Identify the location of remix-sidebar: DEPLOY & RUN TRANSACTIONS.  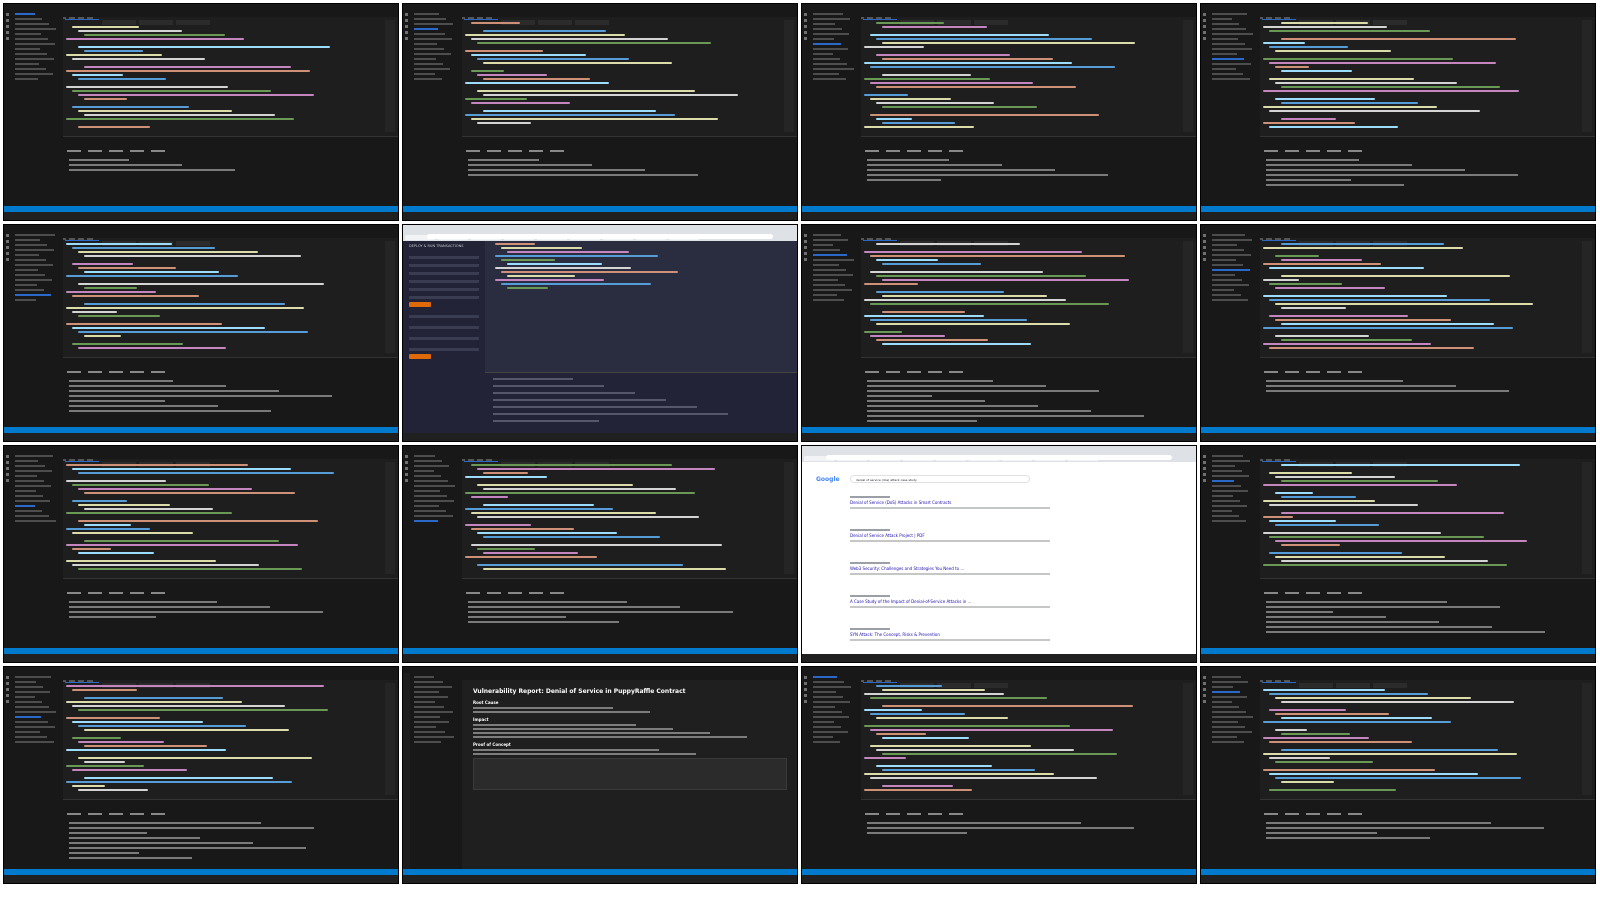
(444, 337).